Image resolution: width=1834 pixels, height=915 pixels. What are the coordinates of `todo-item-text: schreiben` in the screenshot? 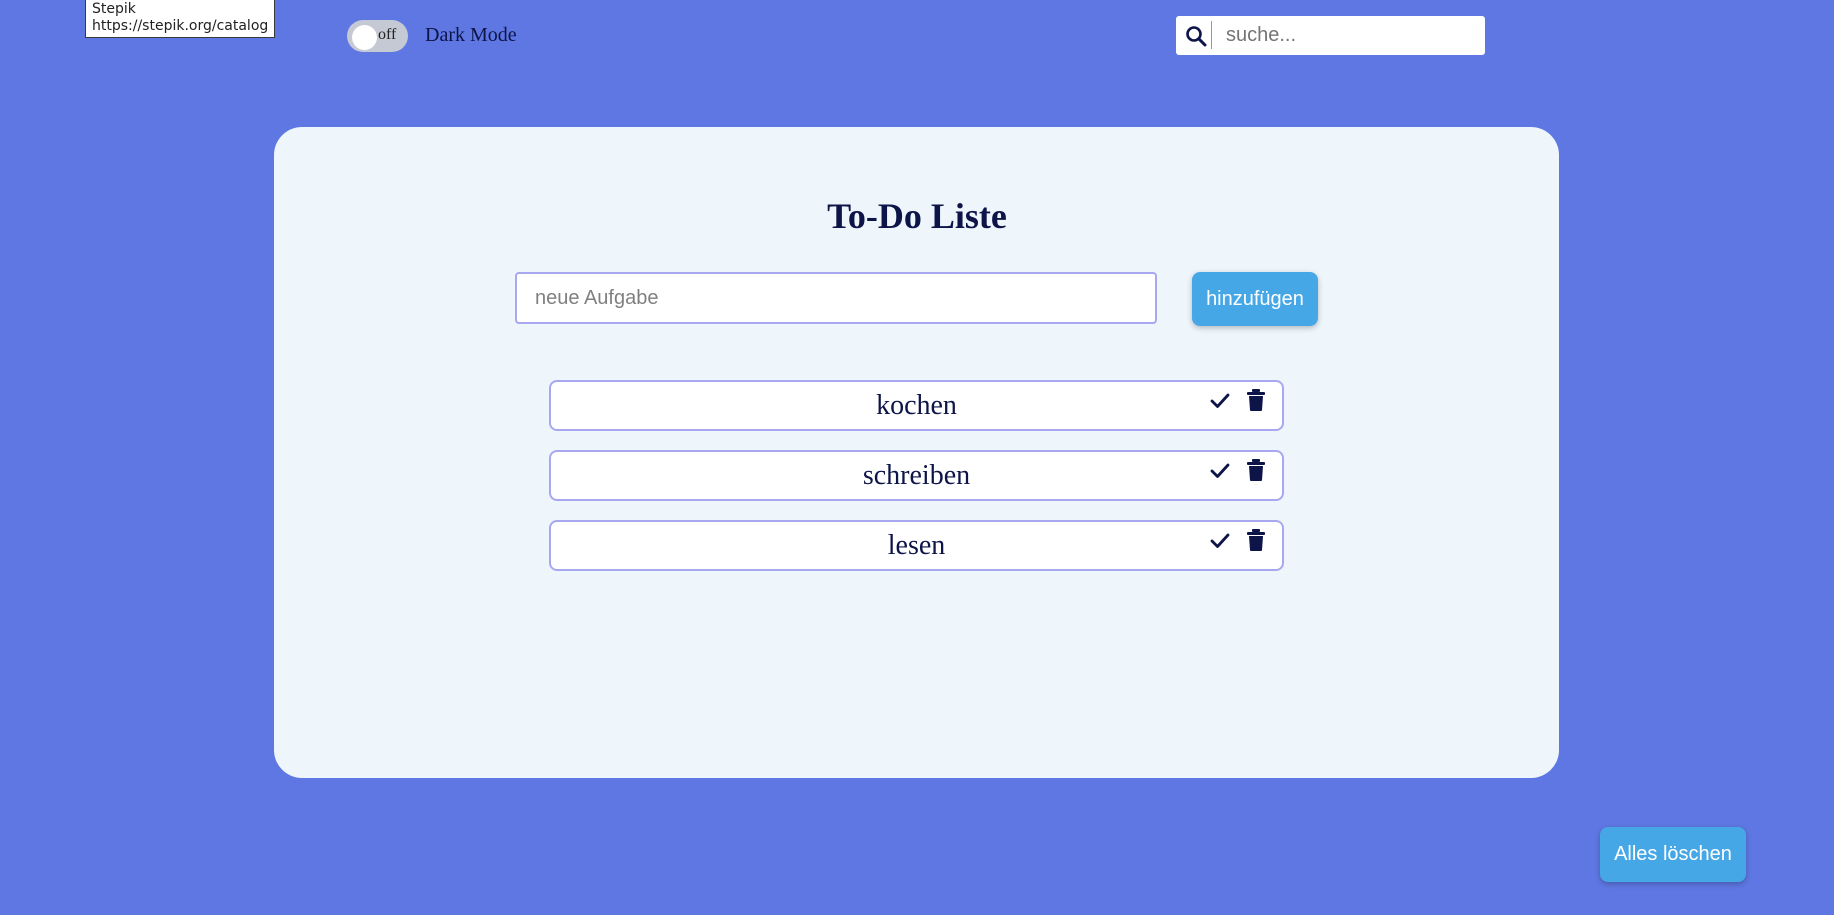 It's located at (916, 475).